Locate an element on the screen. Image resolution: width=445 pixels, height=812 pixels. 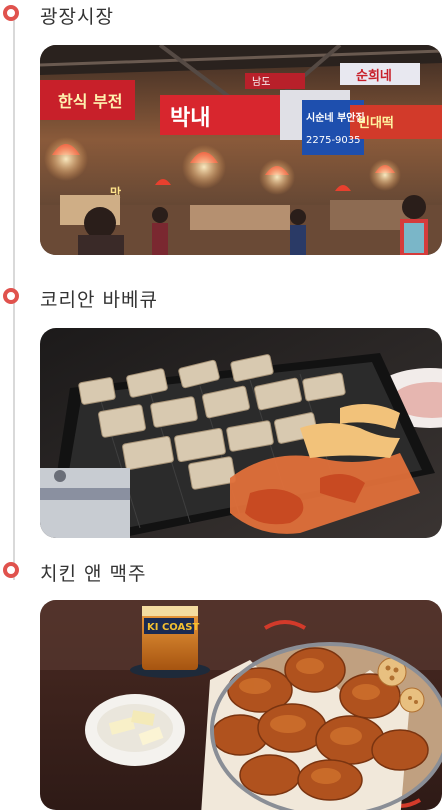
section-title: 광장시장 is located at coordinates (77, 17).